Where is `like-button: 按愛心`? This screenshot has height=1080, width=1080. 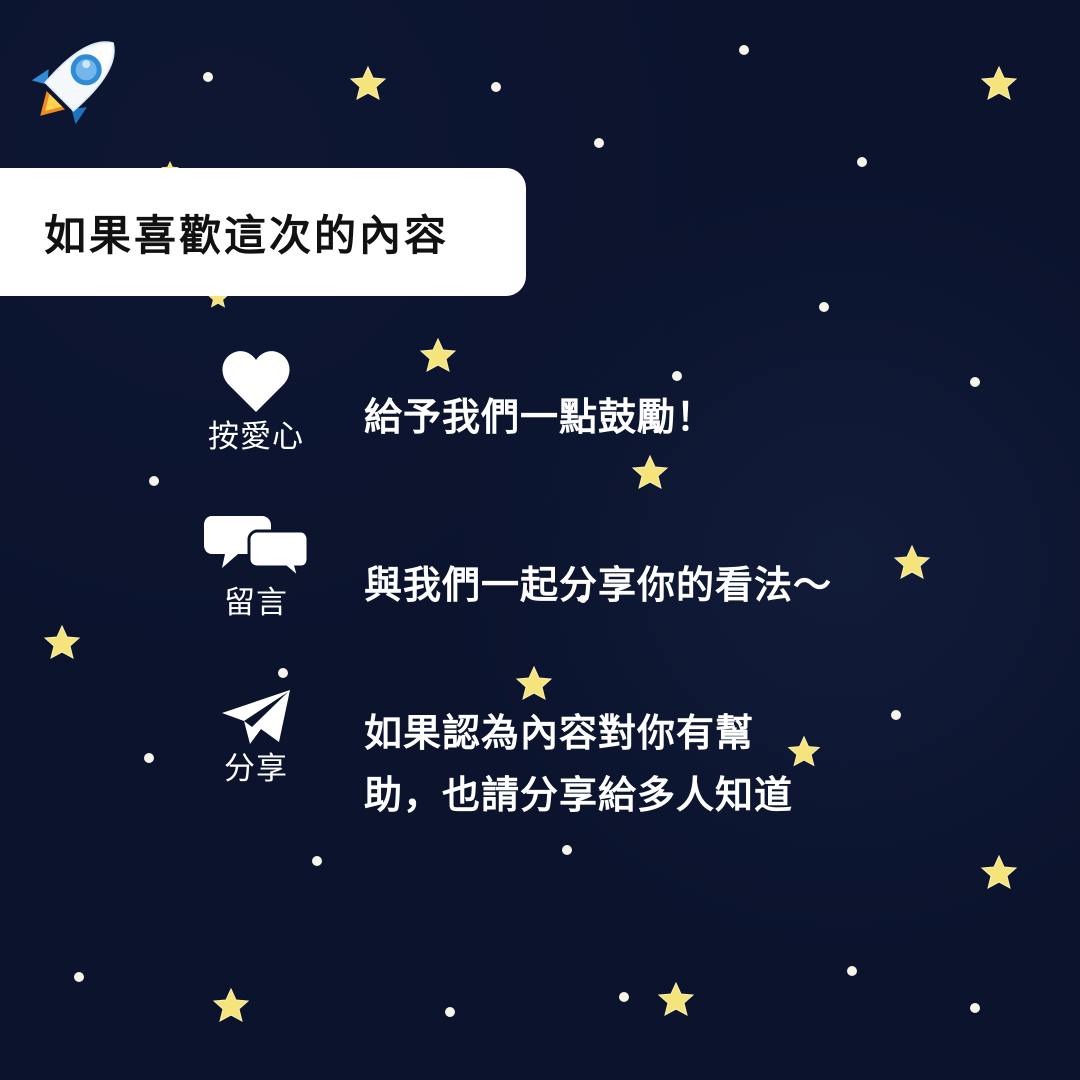
like-button: 按愛心 is located at coordinates (256, 401).